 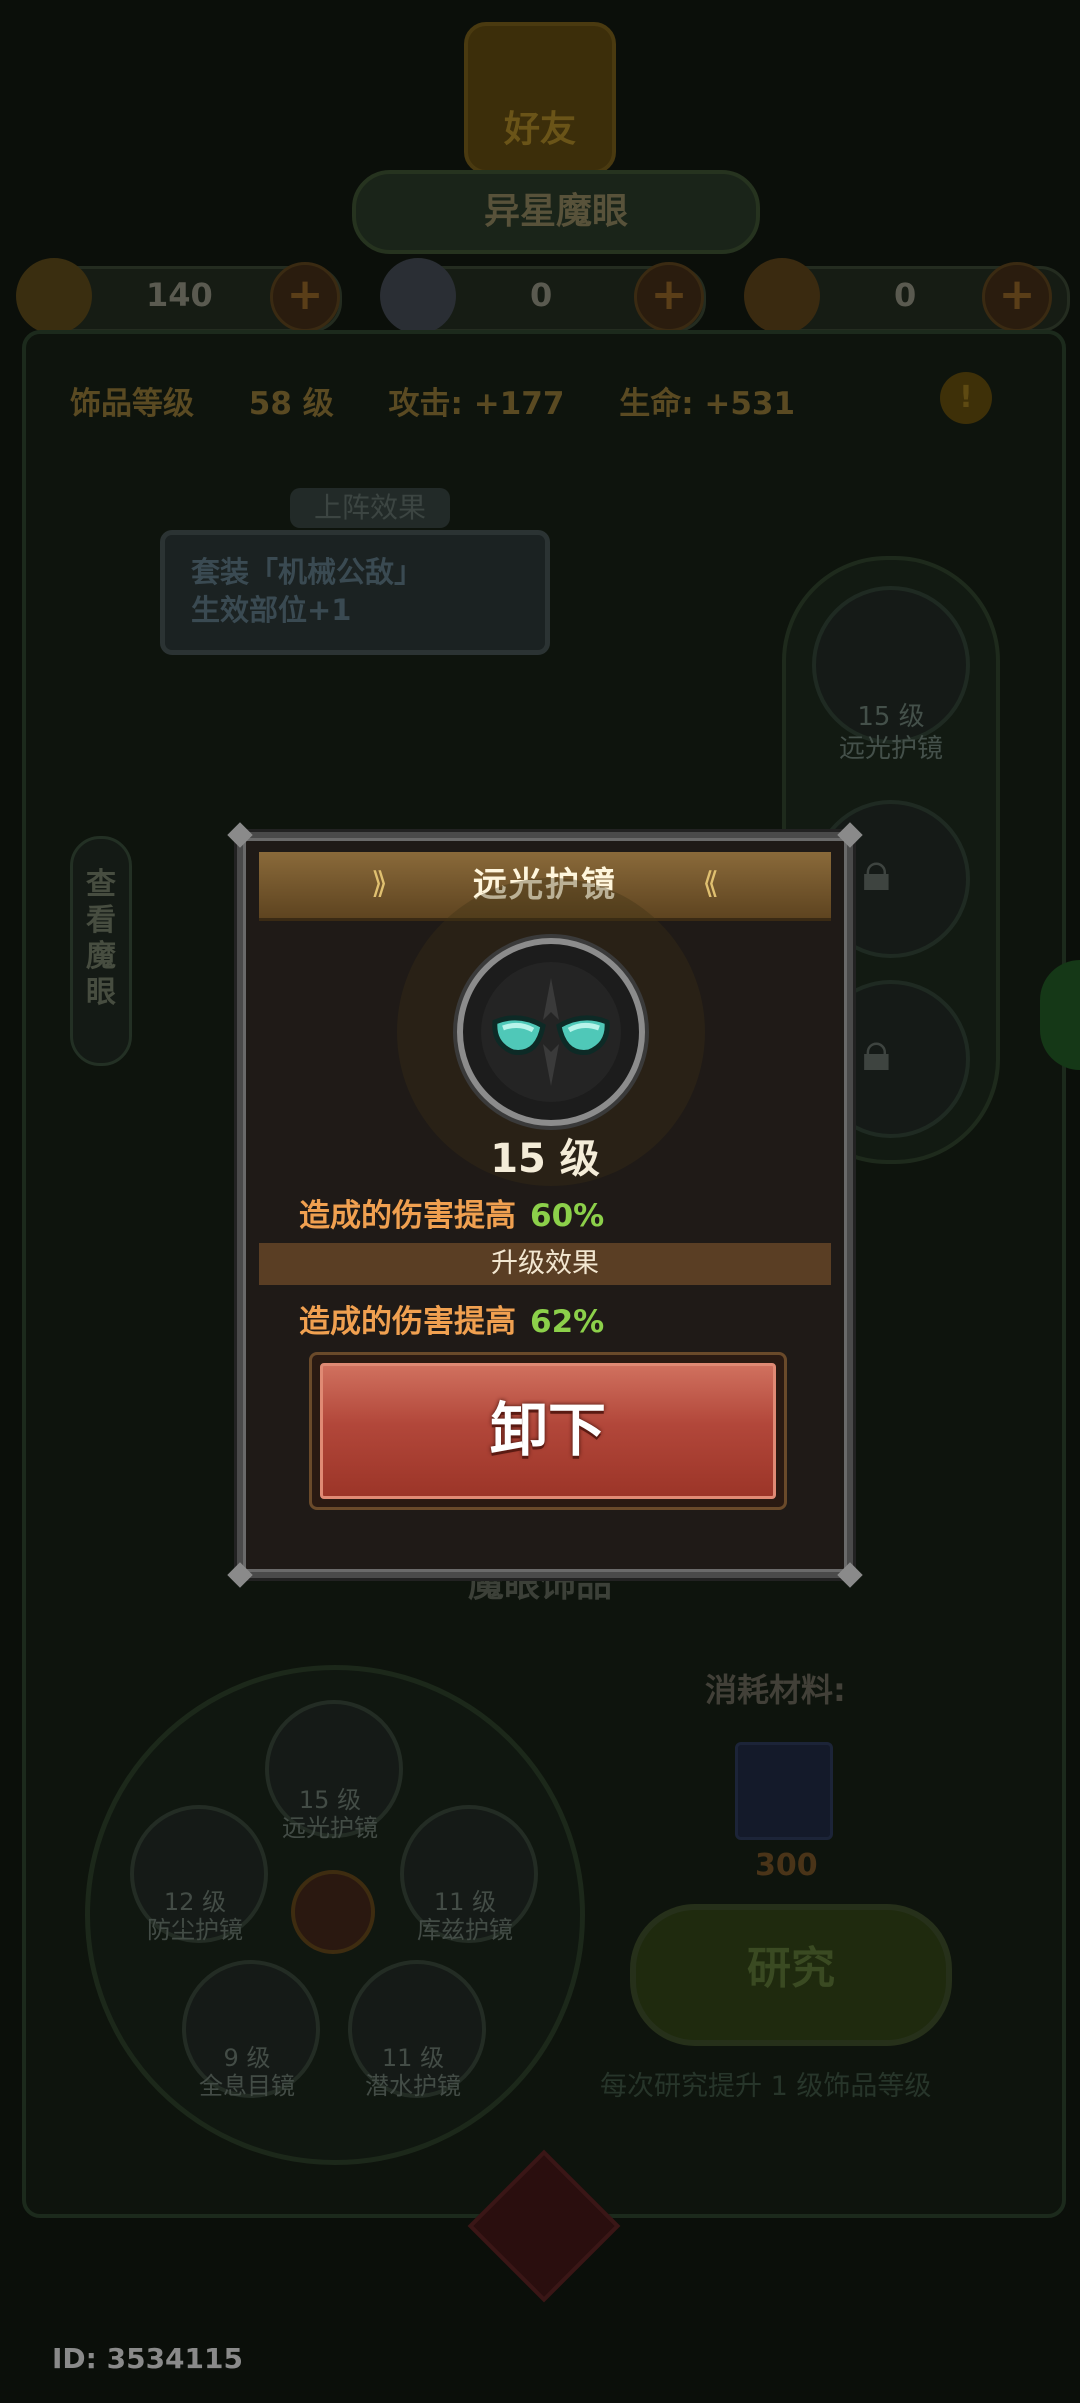 I want to click on slot1-name: 远光护镜, so click(x=890, y=749).